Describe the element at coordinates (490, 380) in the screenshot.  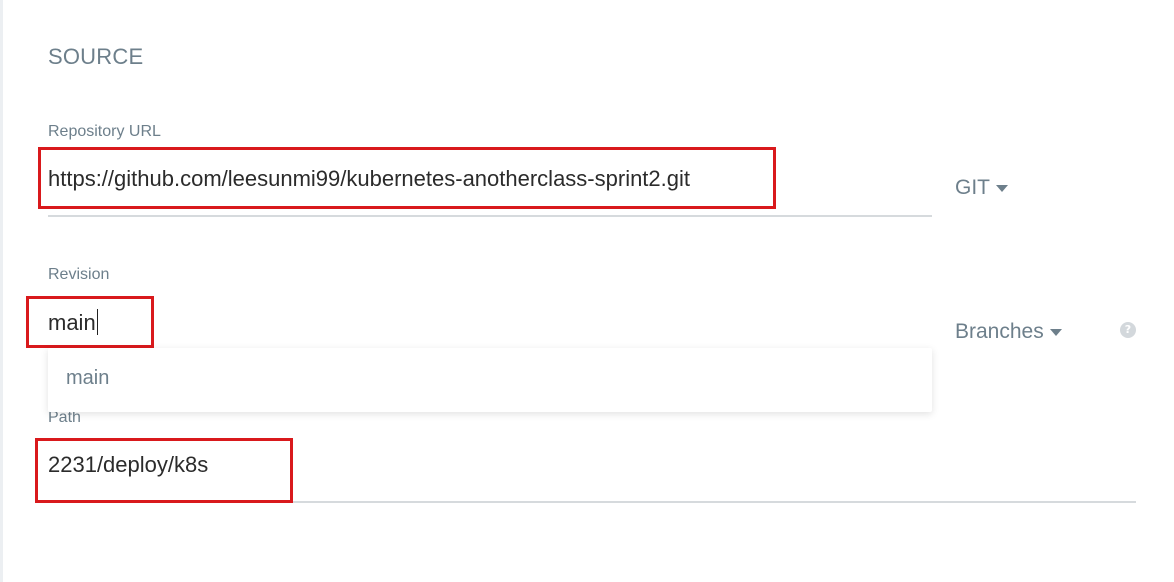
I see `revision-suggestions-dropdown: main` at that location.